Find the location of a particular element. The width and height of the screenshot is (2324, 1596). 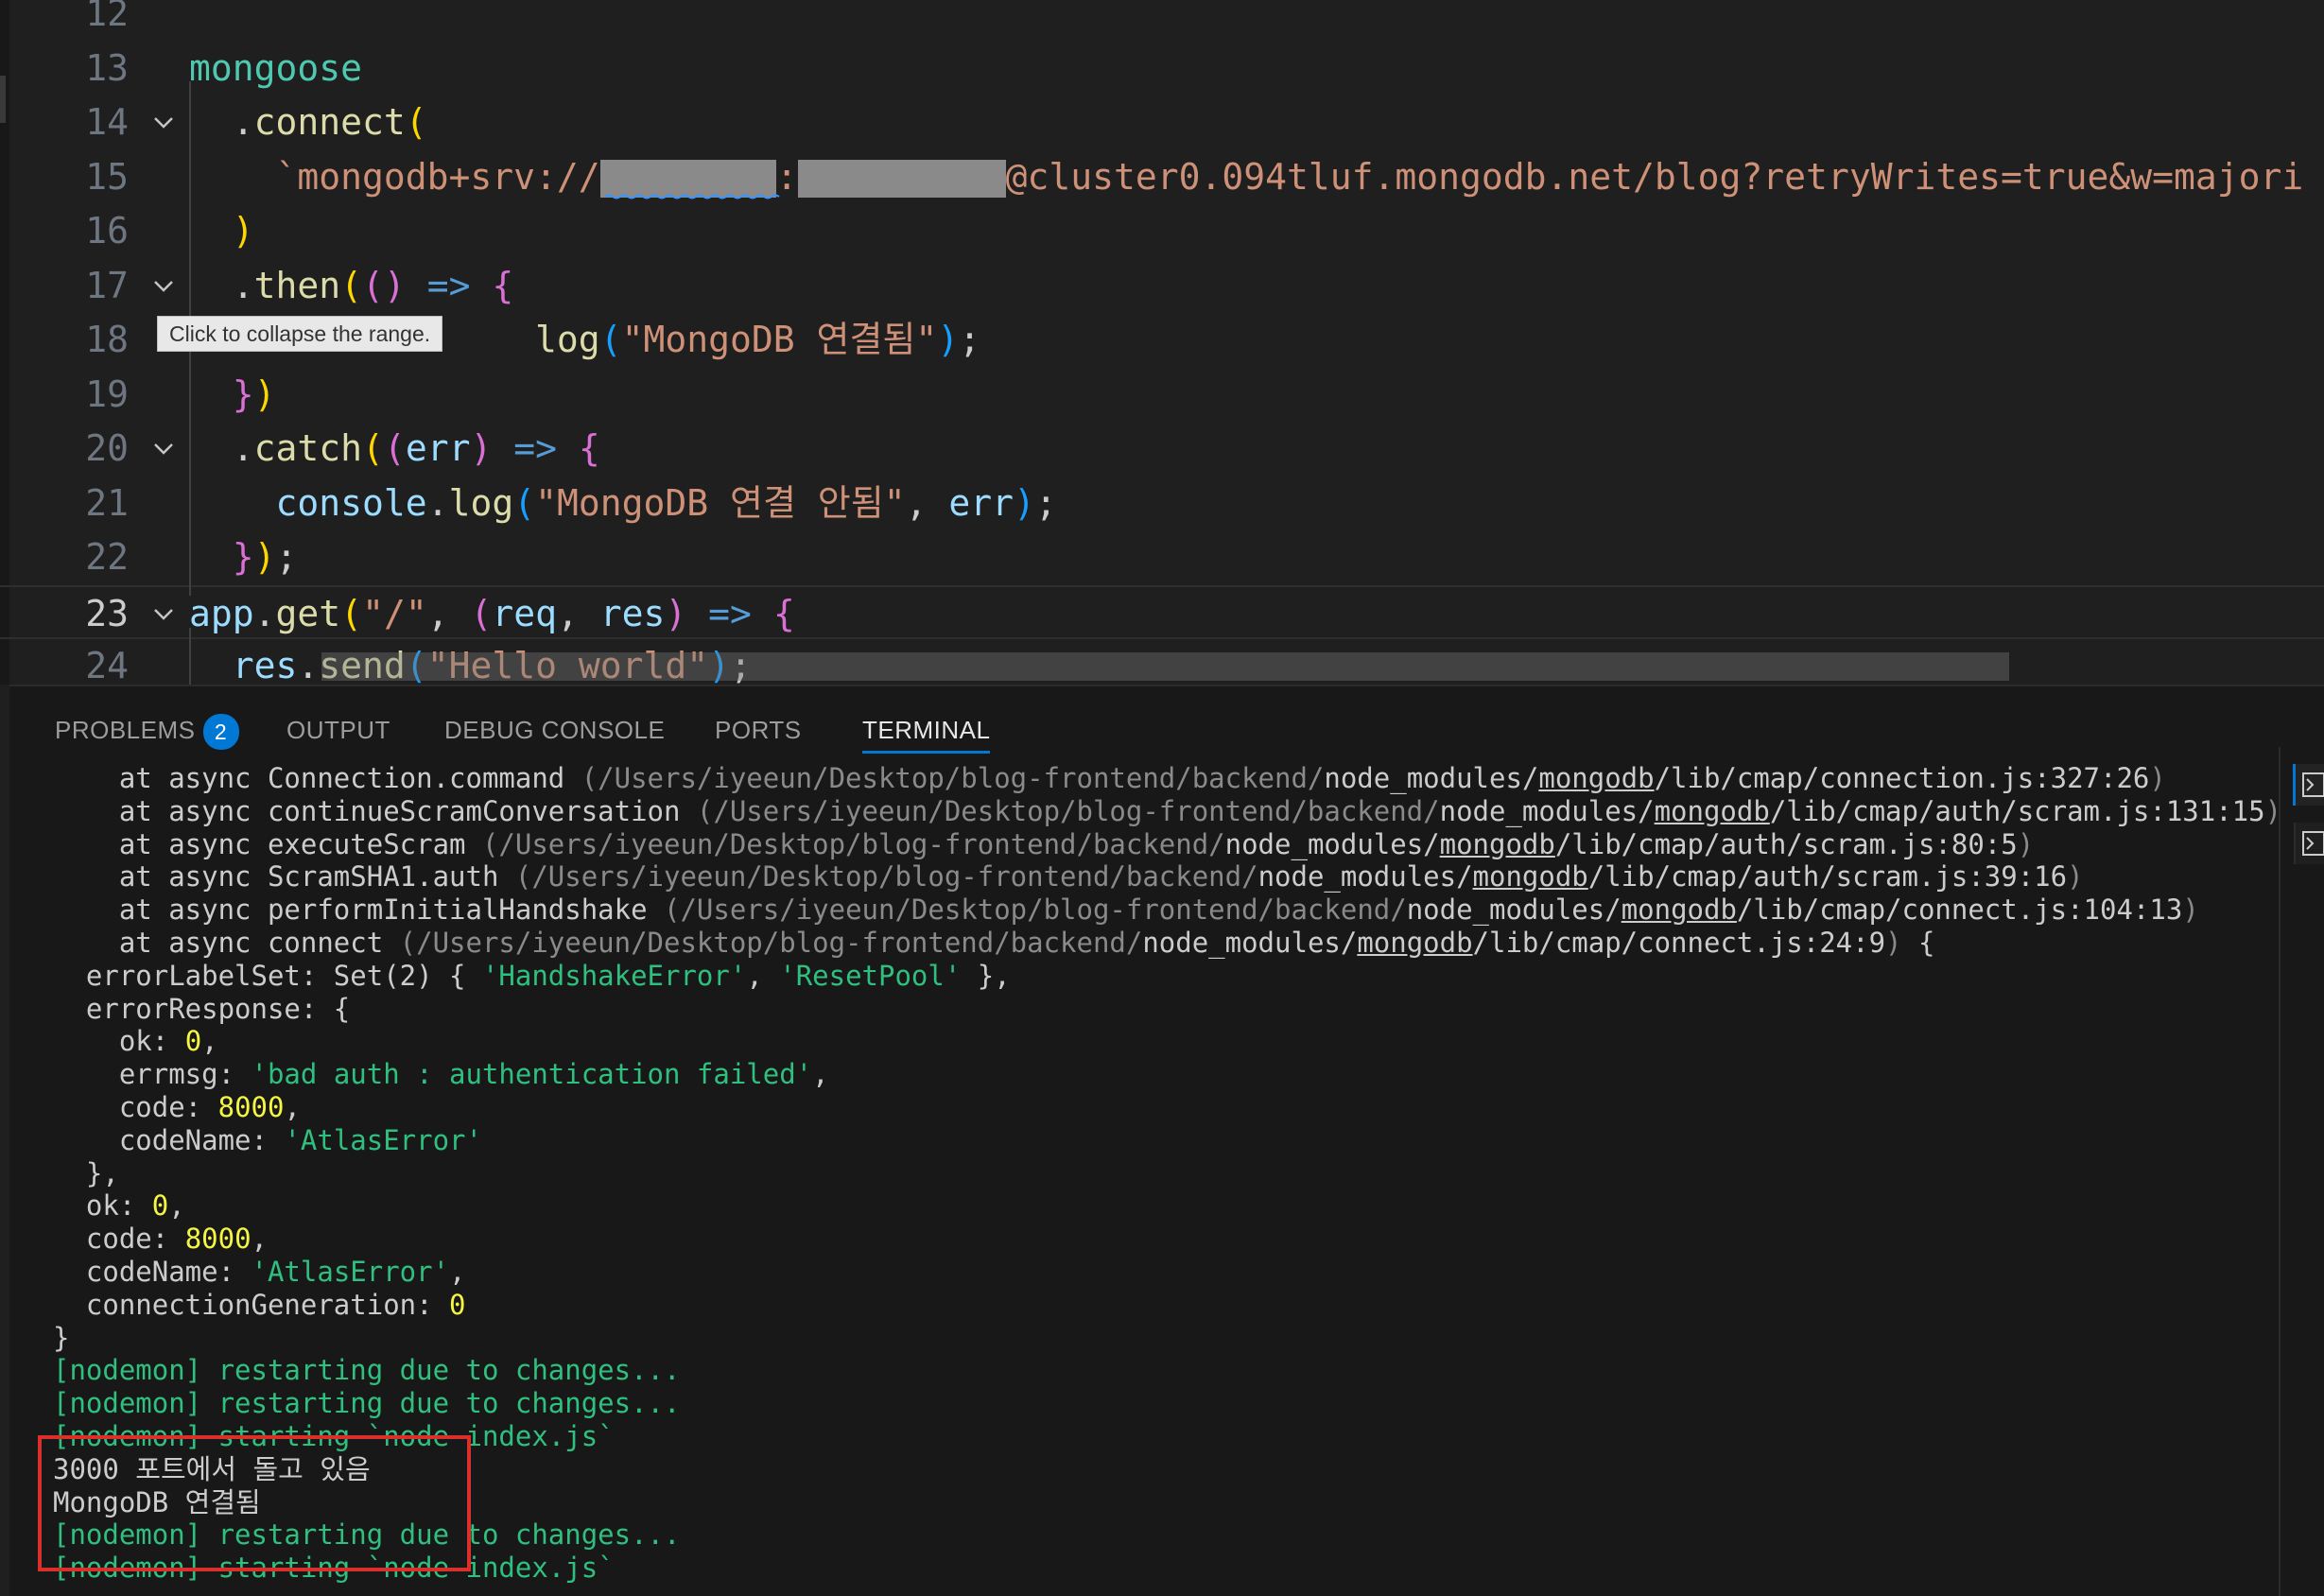

code-line: 14 .connect( is located at coordinates (1162, 123).